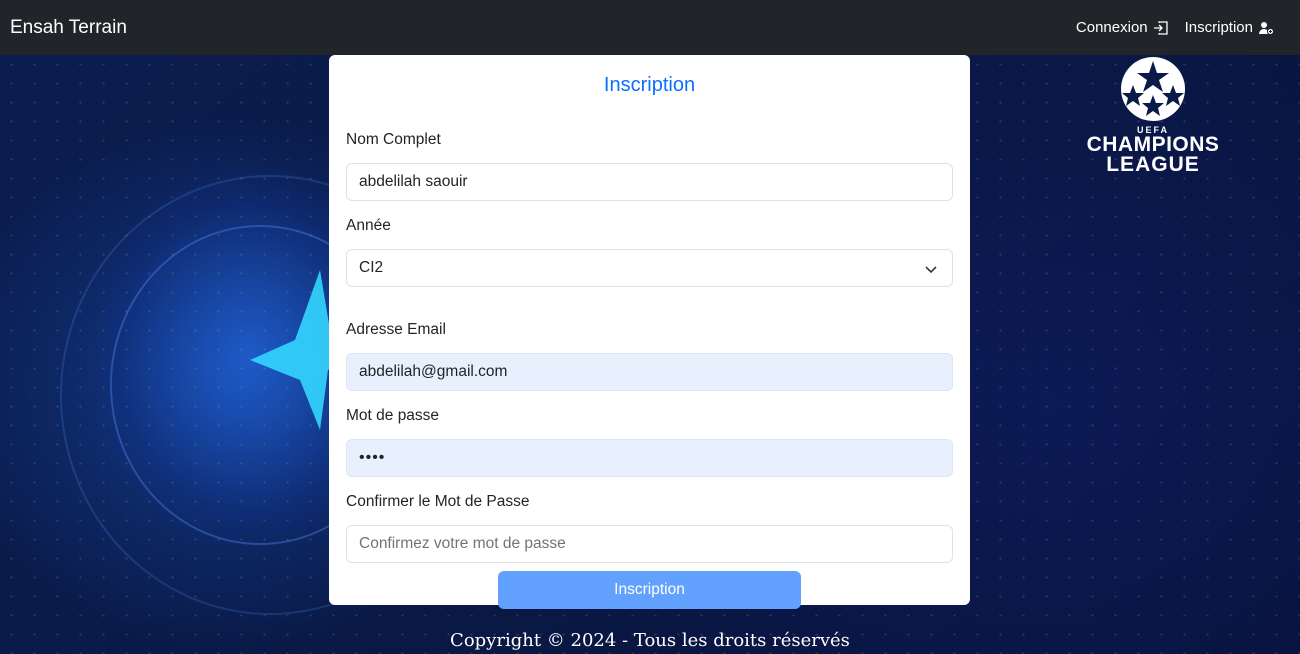  Describe the element at coordinates (649, 182) in the screenshot. I see `full-name-input: abdelilah saouir` at that location.